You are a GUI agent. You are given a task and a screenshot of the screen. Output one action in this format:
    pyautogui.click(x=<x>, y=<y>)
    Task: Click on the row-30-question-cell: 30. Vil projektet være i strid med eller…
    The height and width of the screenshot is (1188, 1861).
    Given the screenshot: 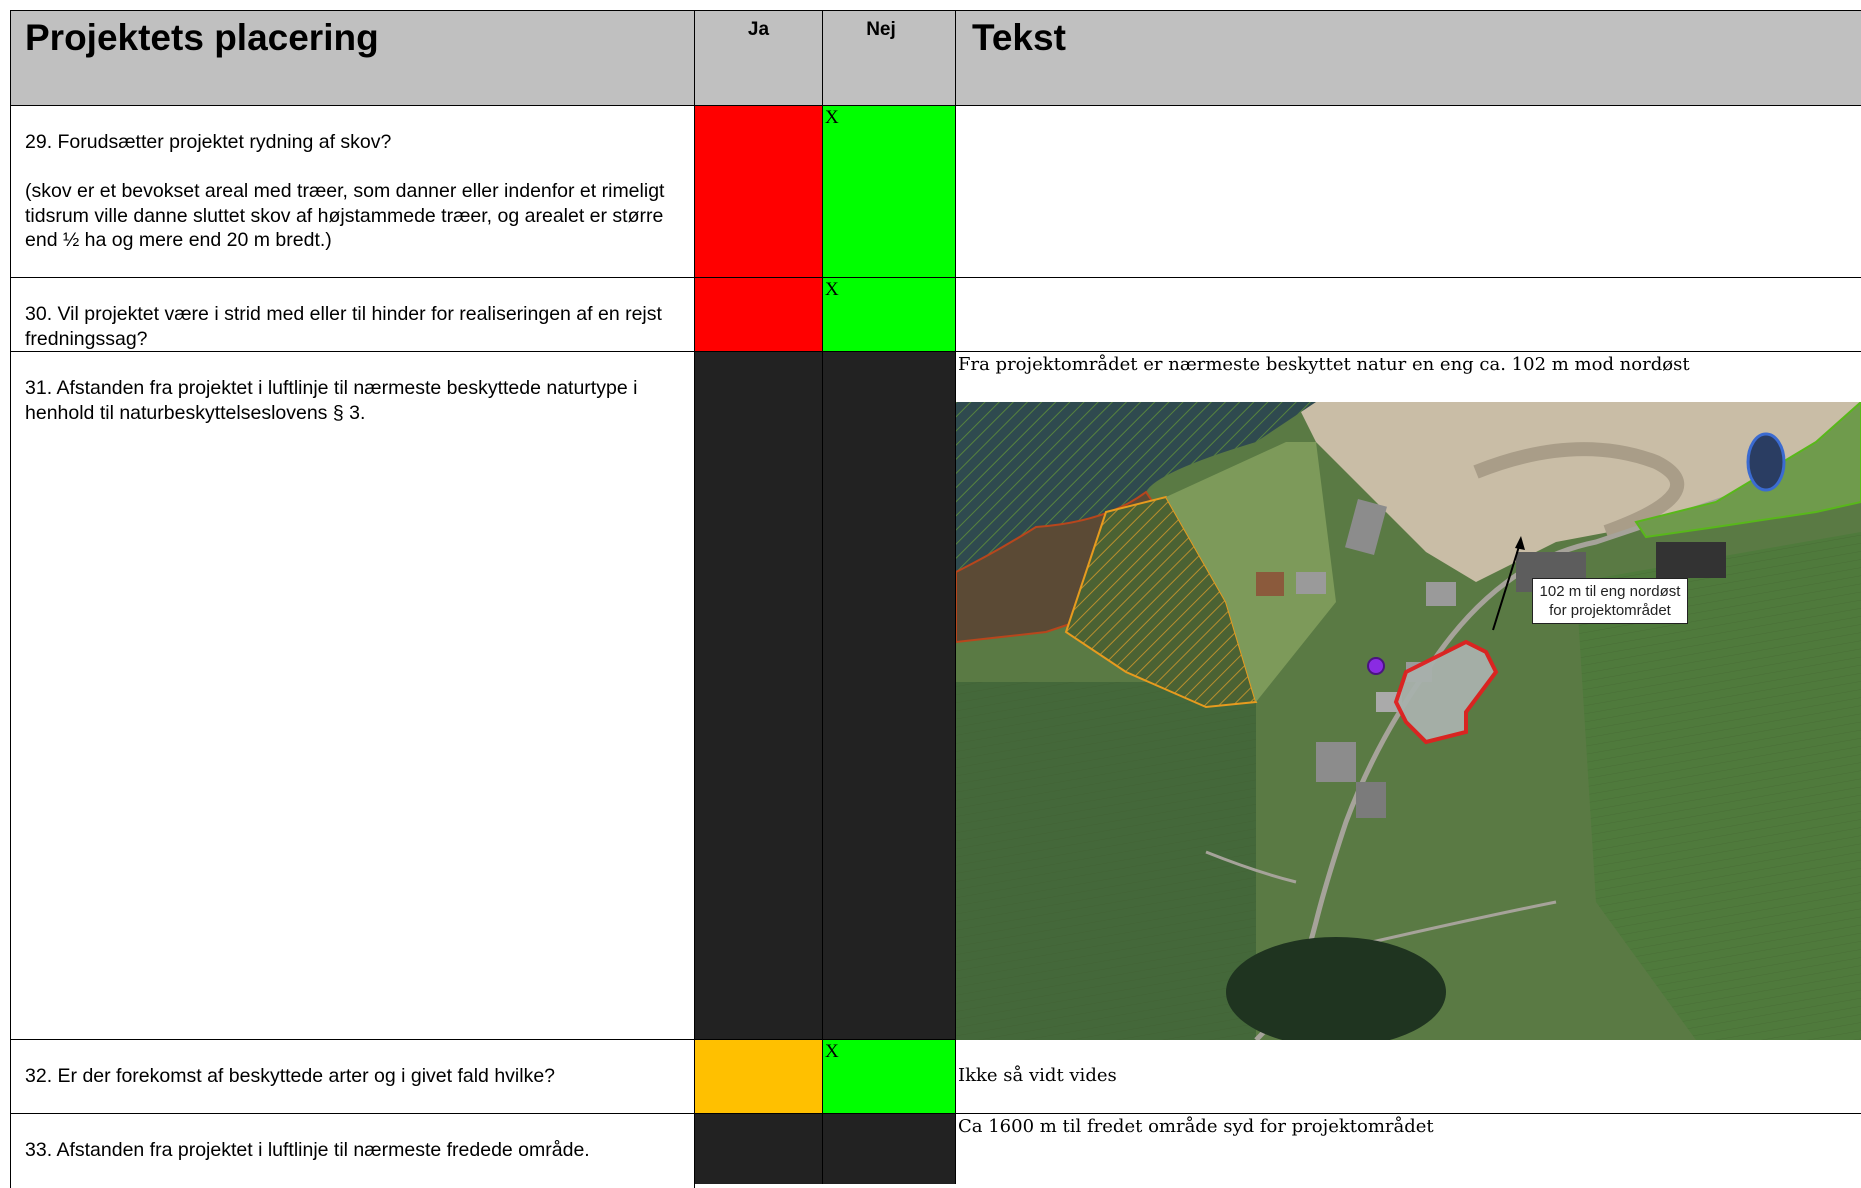 What is the action you would take?
    pyautogui.click(x=352, y=315)
    